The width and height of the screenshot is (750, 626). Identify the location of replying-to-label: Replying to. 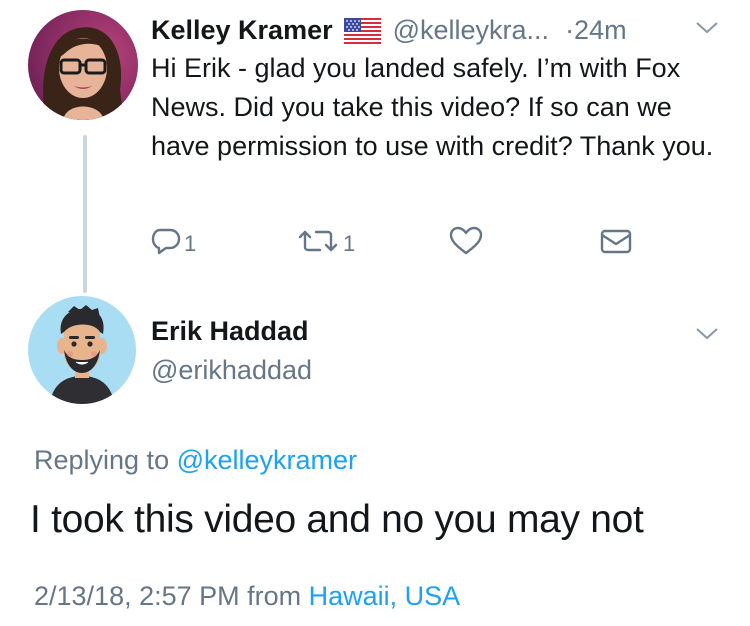
(105, 460).